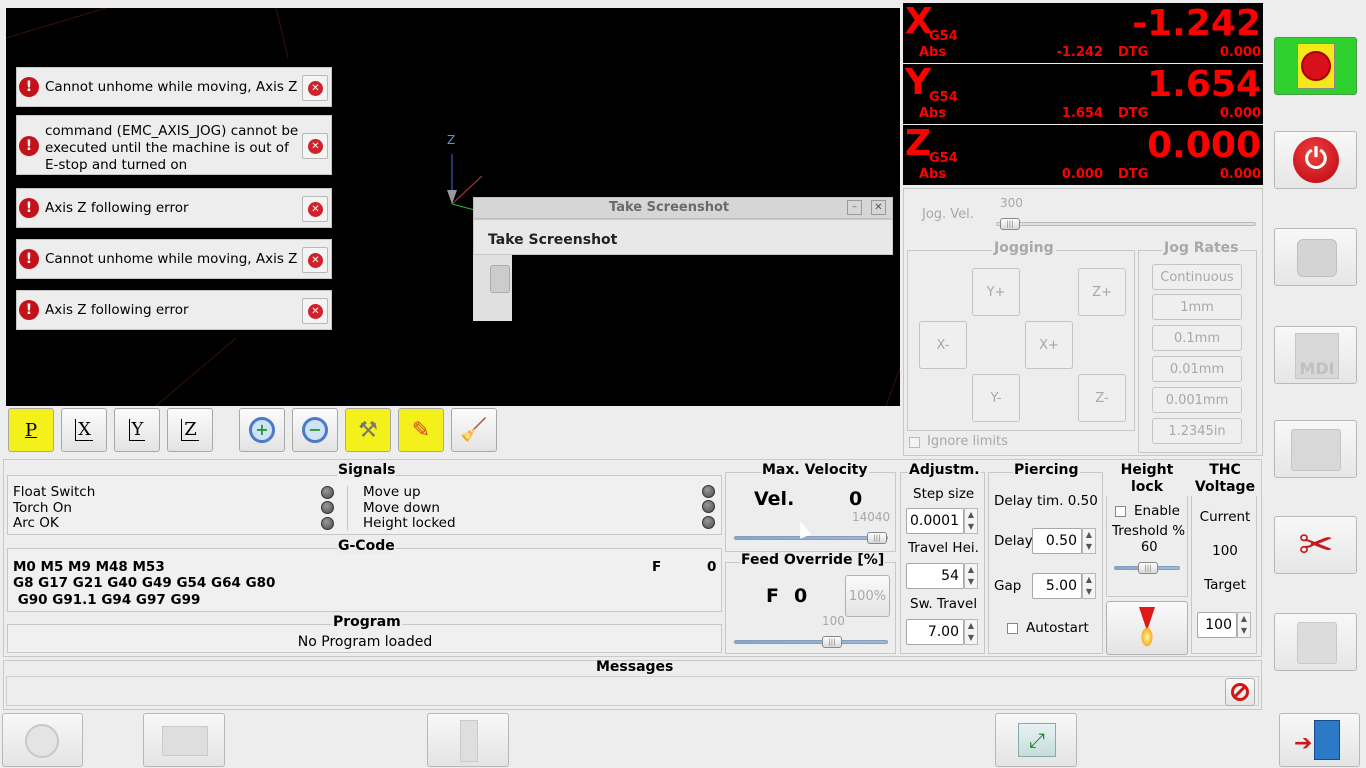  What do you see at coordinates (1102, 398) in the screenshot?
I see `jog-zminus-button: Z-` at bounding box center [1102, 398].